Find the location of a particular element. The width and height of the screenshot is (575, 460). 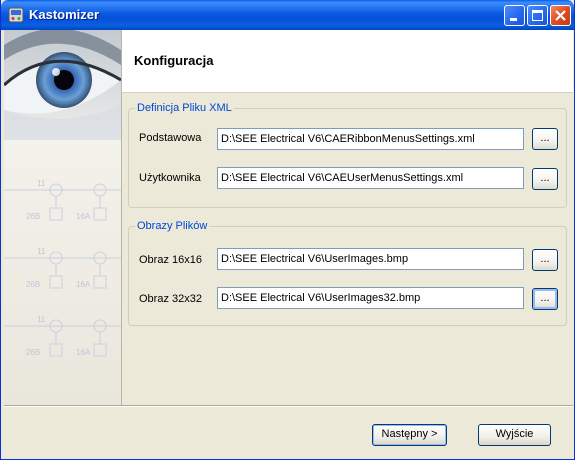

title-bar: Kastomizer is located at coordinates (287, 15).